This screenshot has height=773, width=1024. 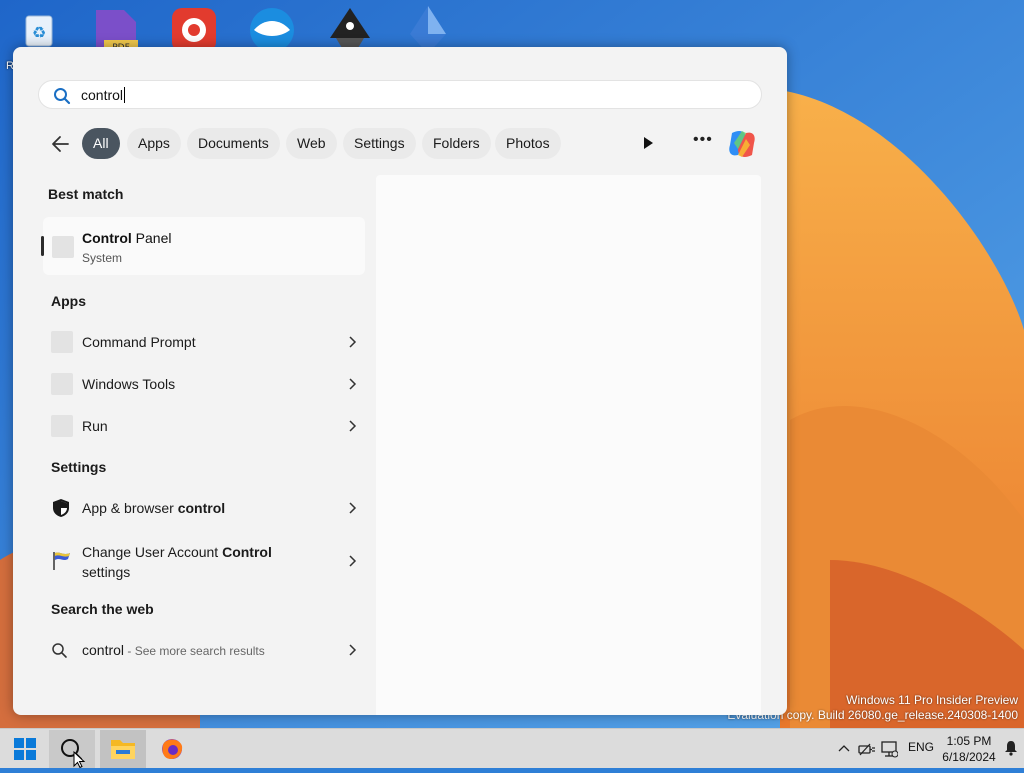 I want to click on filter-settings: Settings, so click(x=379, y=143).